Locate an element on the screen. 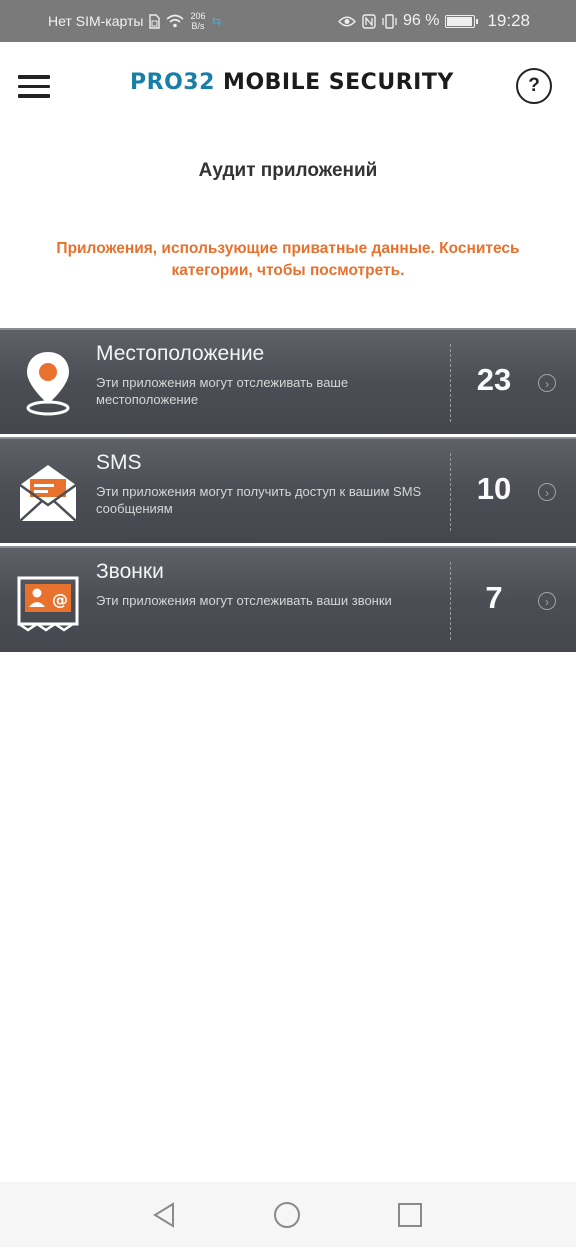 This screenshot has height=1247, width=576. category-title: Звонки is located at coordinates (130, 571).